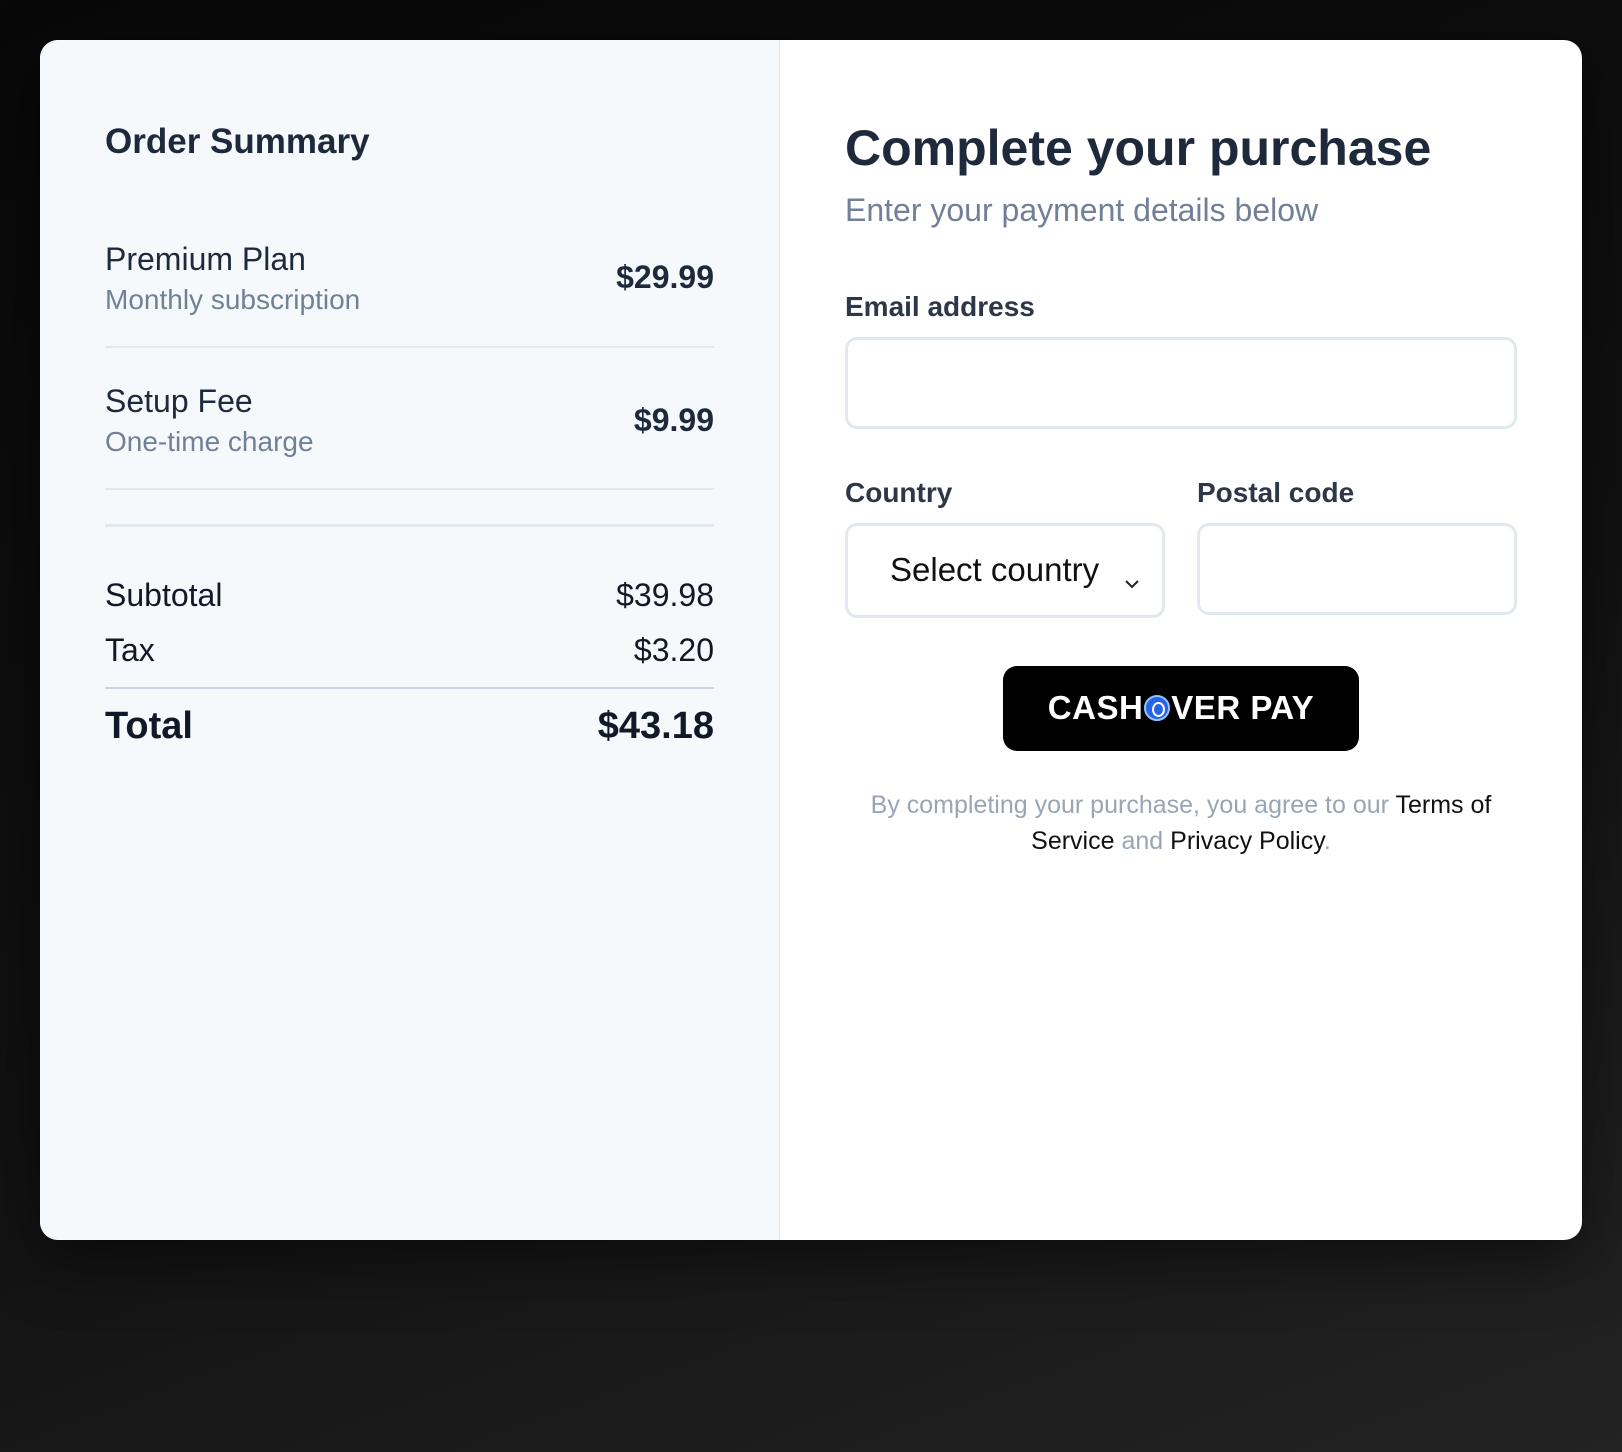 The height and width of the screenshot is (1452, 1622). Describe the element at coordinates (164, 595) in the screenshot. I see `subtotal-label: Subtotal` at that location.